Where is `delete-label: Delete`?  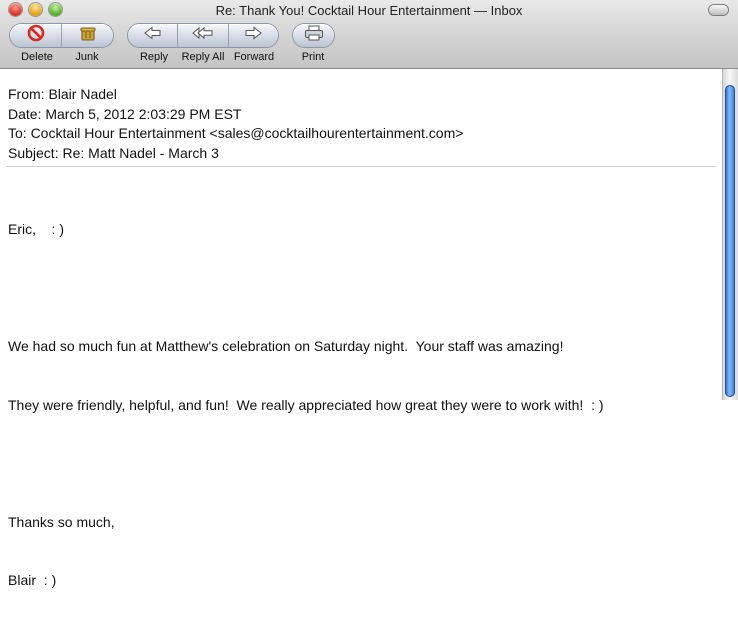
delete-label: Delete is located at coordinates (37, 57).